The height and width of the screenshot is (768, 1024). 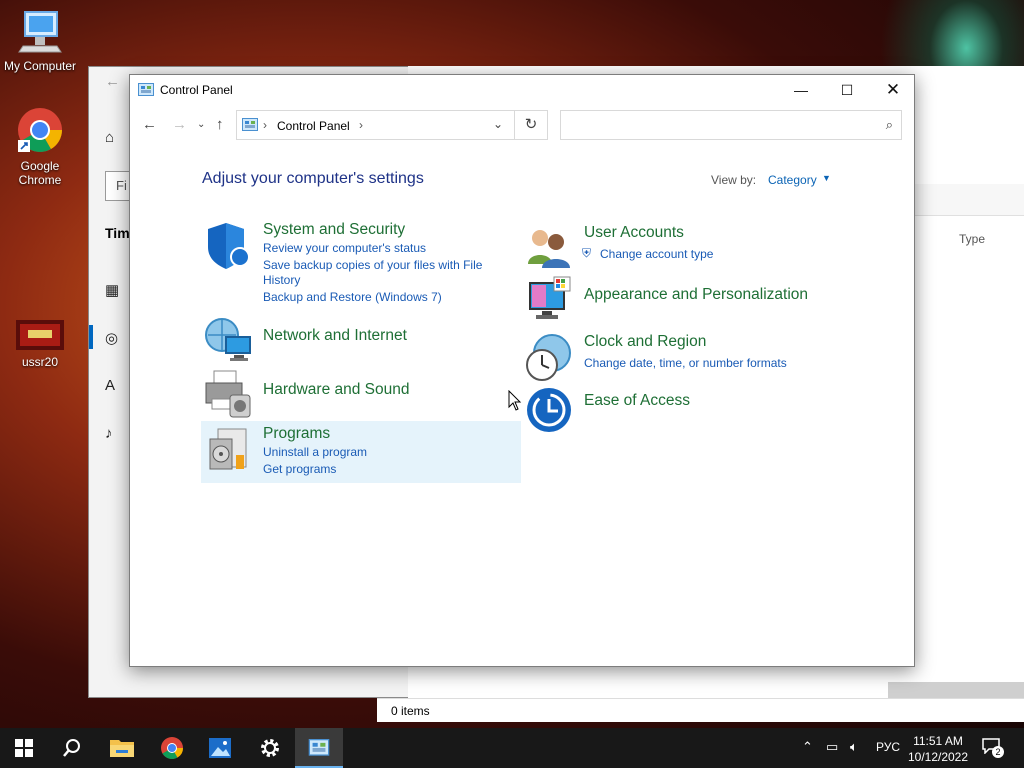 I want to click on start-icon, so click(x=24, y=748).